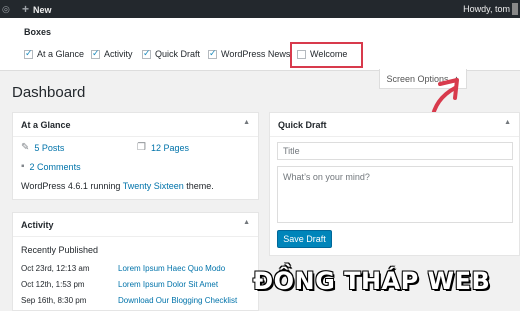 The width and height of the screenshot is (520, 311). I want to click on option-label: Quick Draft, so click(178, 54).